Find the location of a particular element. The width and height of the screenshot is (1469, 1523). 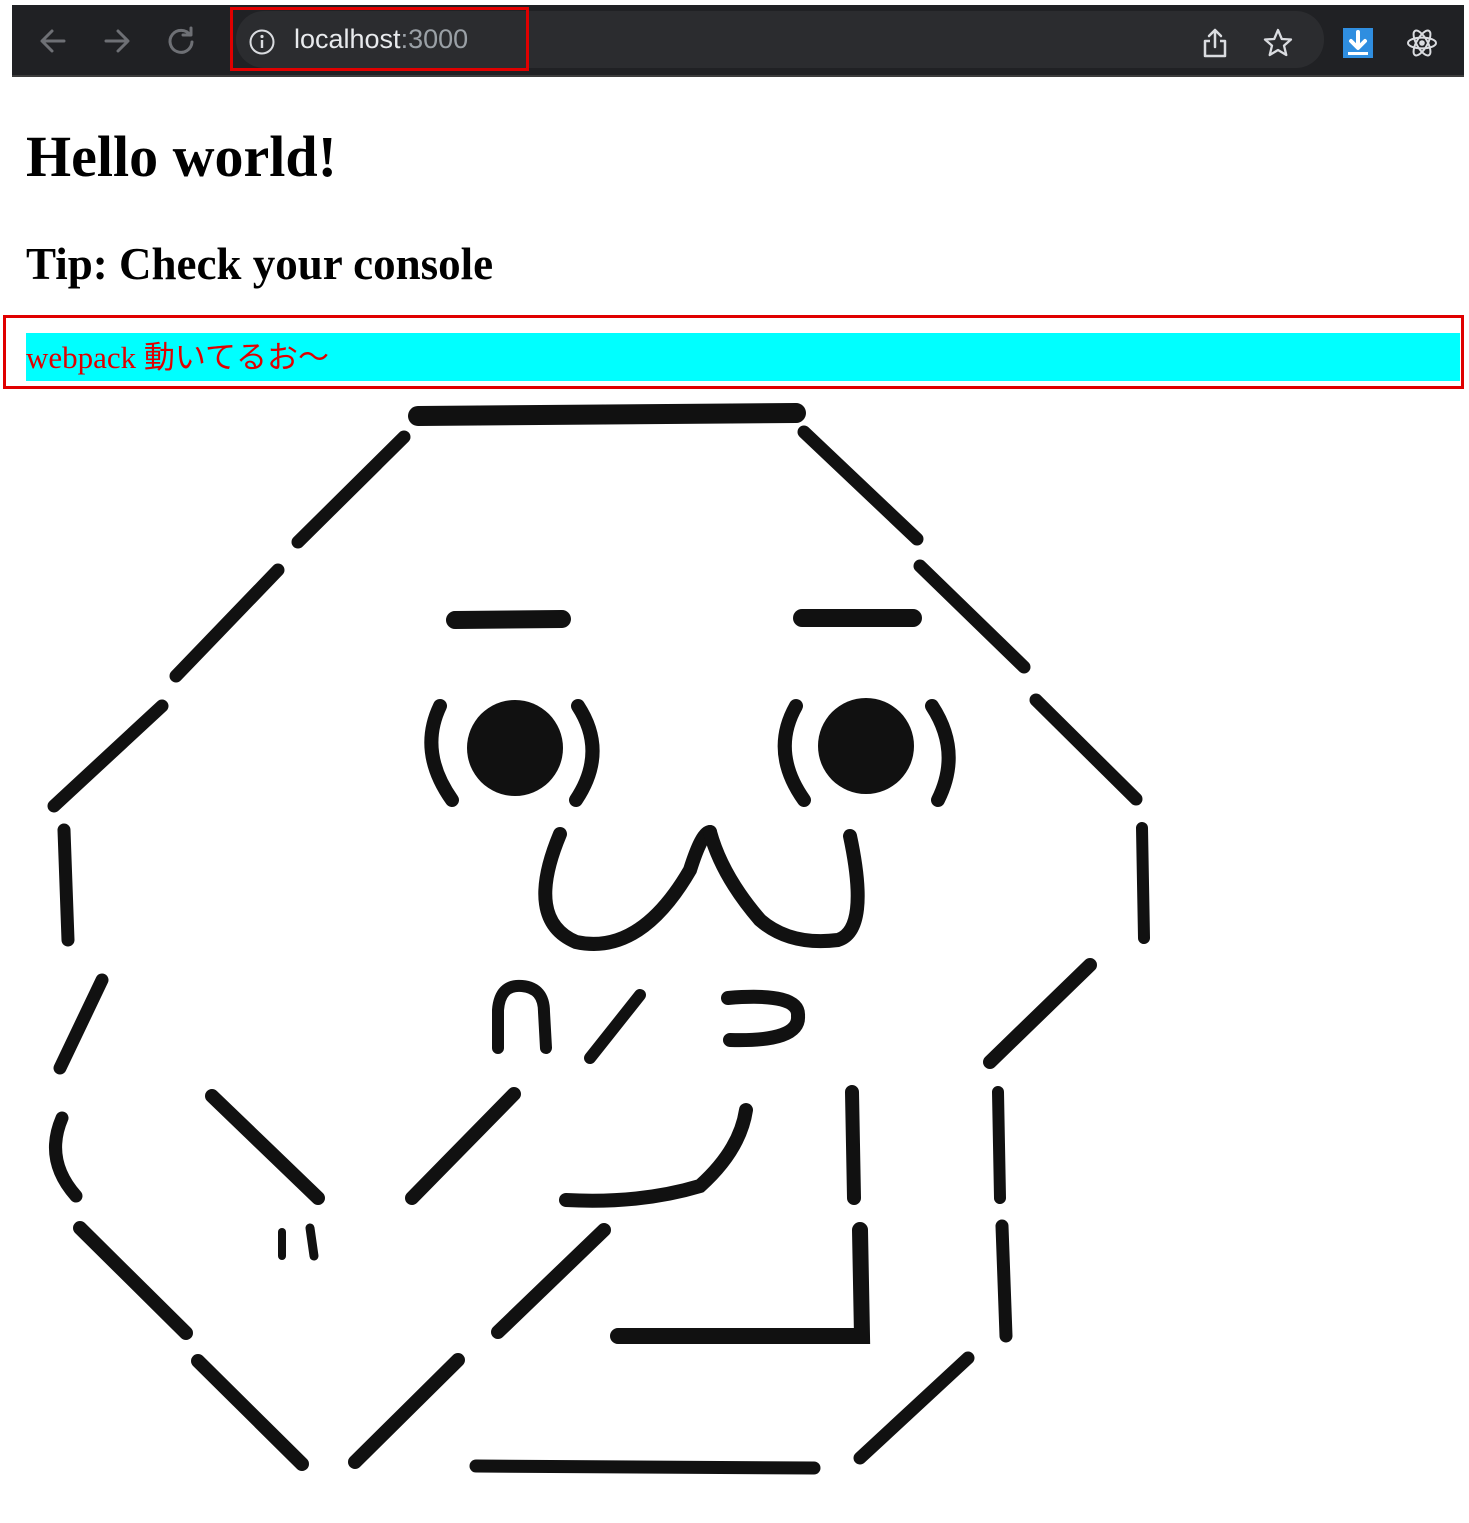

back-button is located at coordinates (53, 41).